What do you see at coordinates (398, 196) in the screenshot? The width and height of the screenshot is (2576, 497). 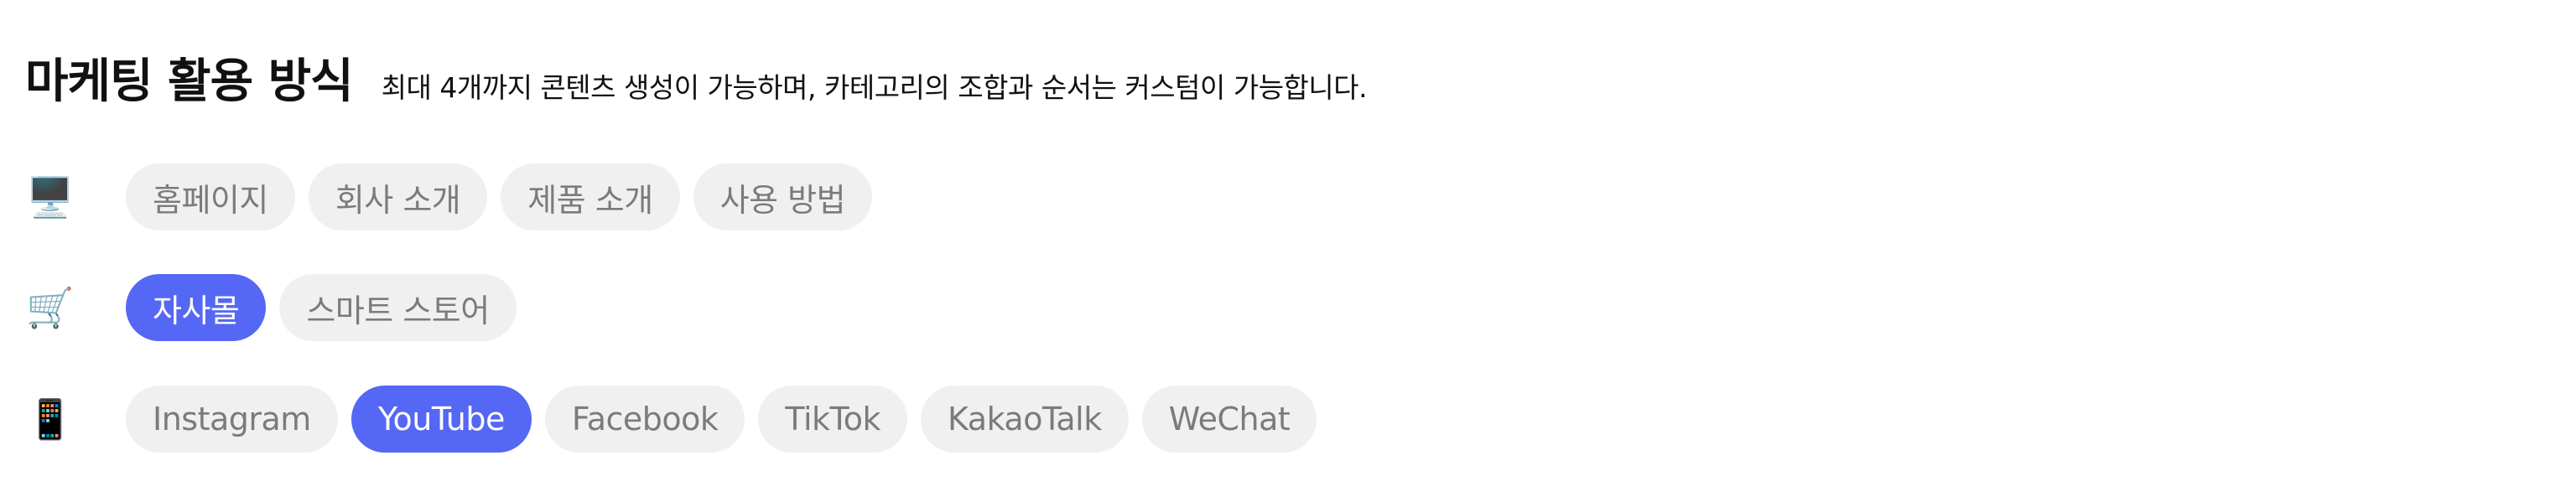 I see `chip-company-intro: 회사 소개` at bounding box center [398, 196].